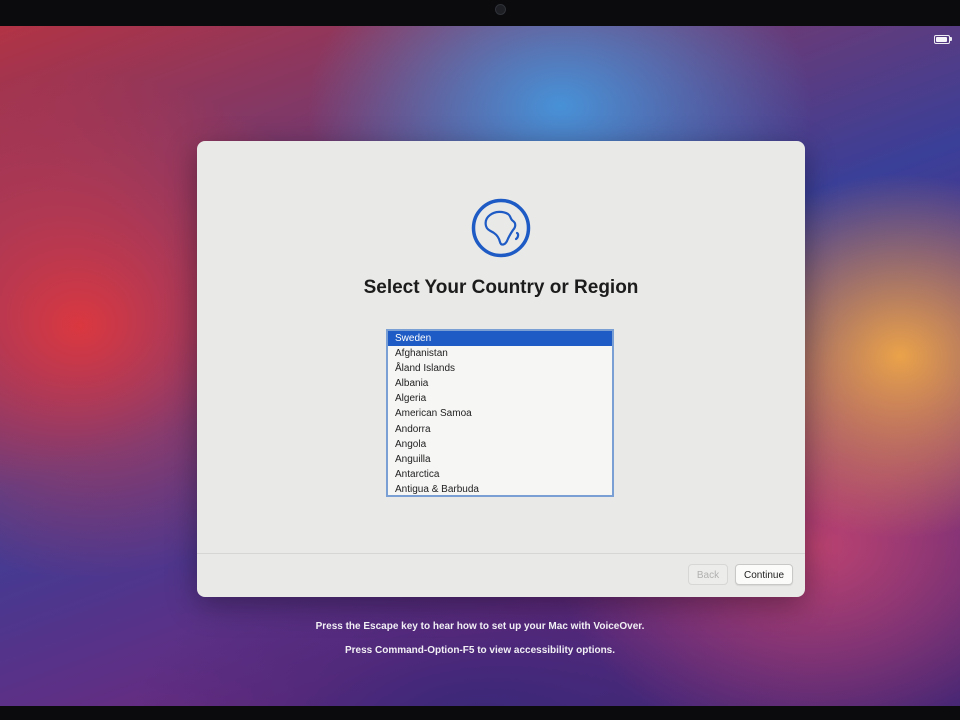 This screenshot has width=960, height=720. What do you see at coordinates (480, 713) in the screenshot?
I see `screen-bezel-bottom` at bounding box center [480, 713].